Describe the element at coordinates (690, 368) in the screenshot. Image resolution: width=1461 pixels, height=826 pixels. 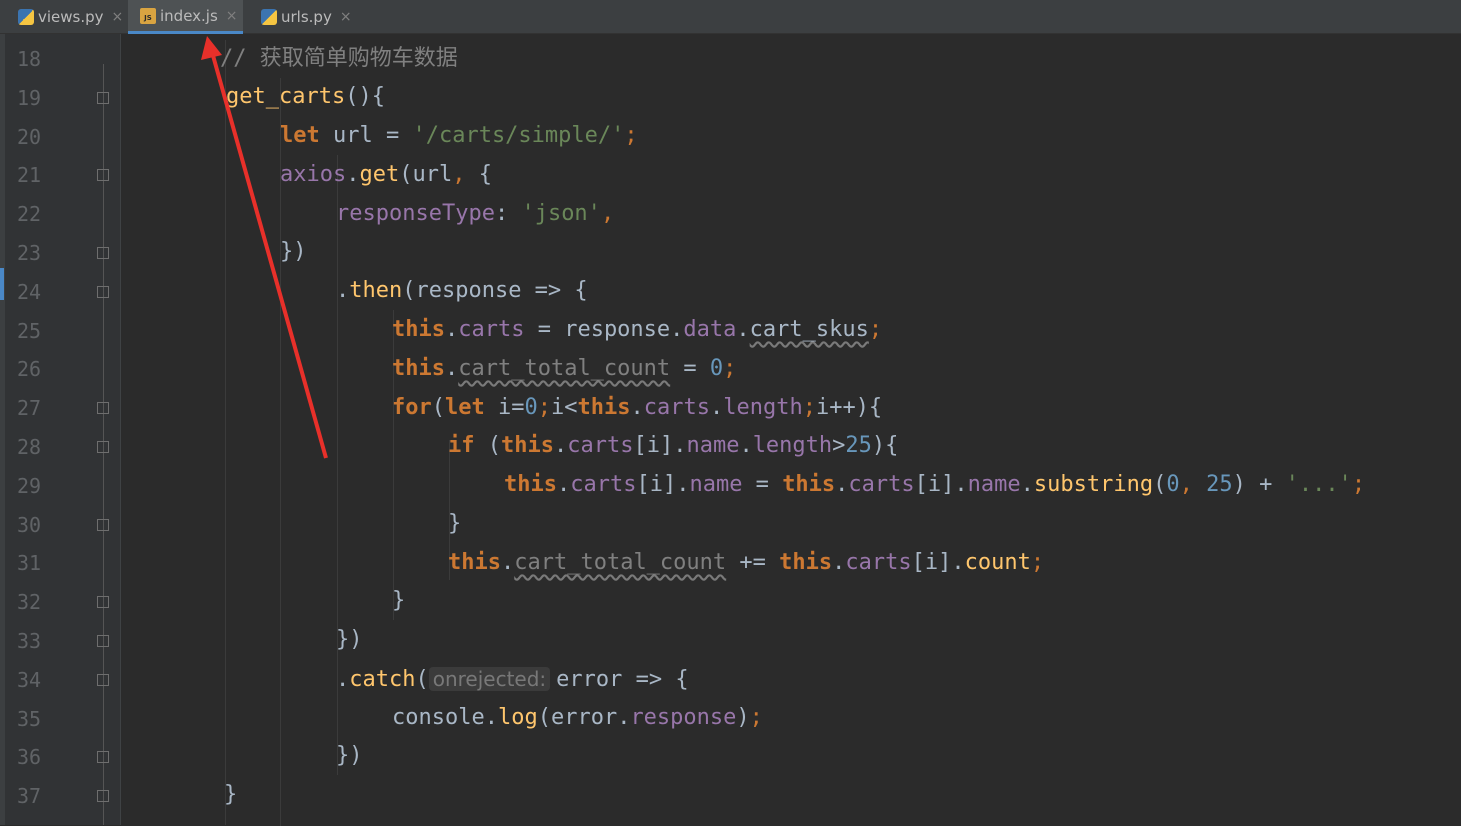
I see `code-token: =` at that location.